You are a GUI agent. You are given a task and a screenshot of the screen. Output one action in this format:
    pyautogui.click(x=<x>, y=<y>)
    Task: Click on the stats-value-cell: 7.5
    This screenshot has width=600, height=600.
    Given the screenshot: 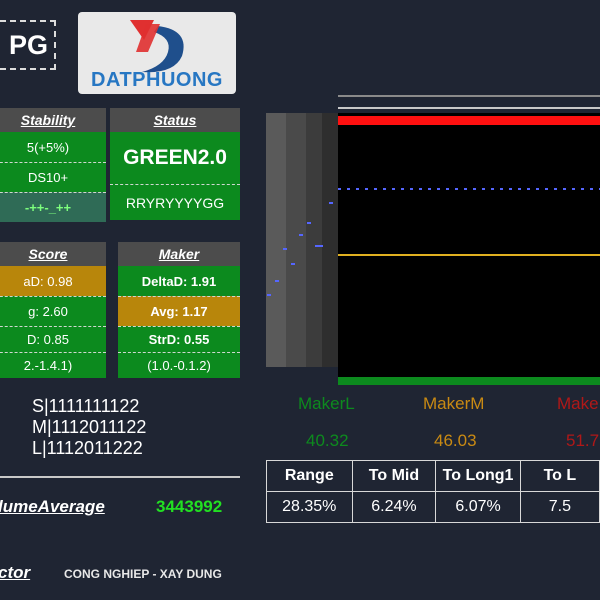 What is the action you would take?
    pyautogui.click(x=559, y=507)
    